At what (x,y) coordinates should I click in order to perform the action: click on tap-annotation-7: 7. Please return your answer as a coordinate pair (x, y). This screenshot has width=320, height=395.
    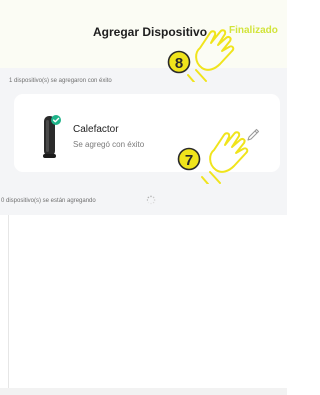
    Looking at the image, I should click on (213, 157).